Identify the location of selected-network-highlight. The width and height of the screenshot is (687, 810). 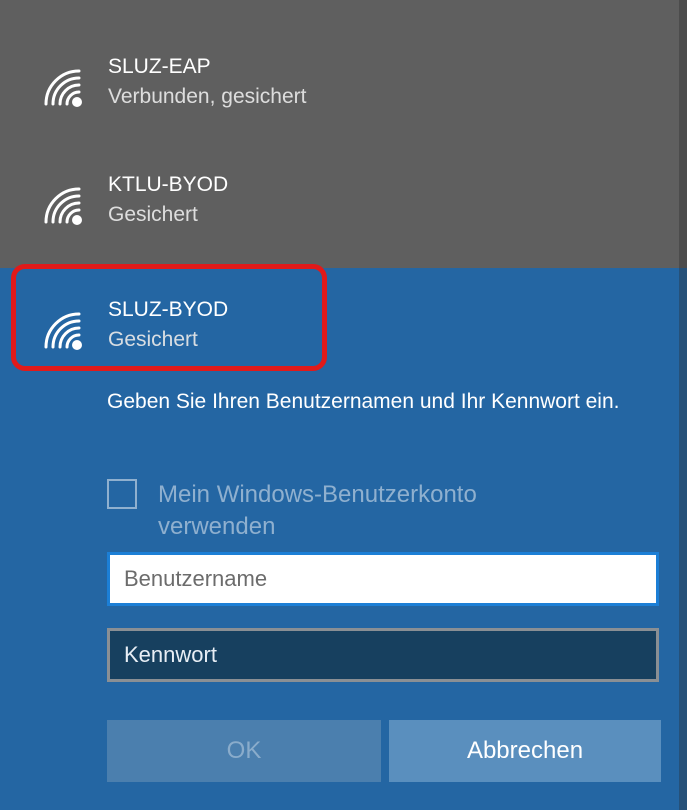
(169, 317).